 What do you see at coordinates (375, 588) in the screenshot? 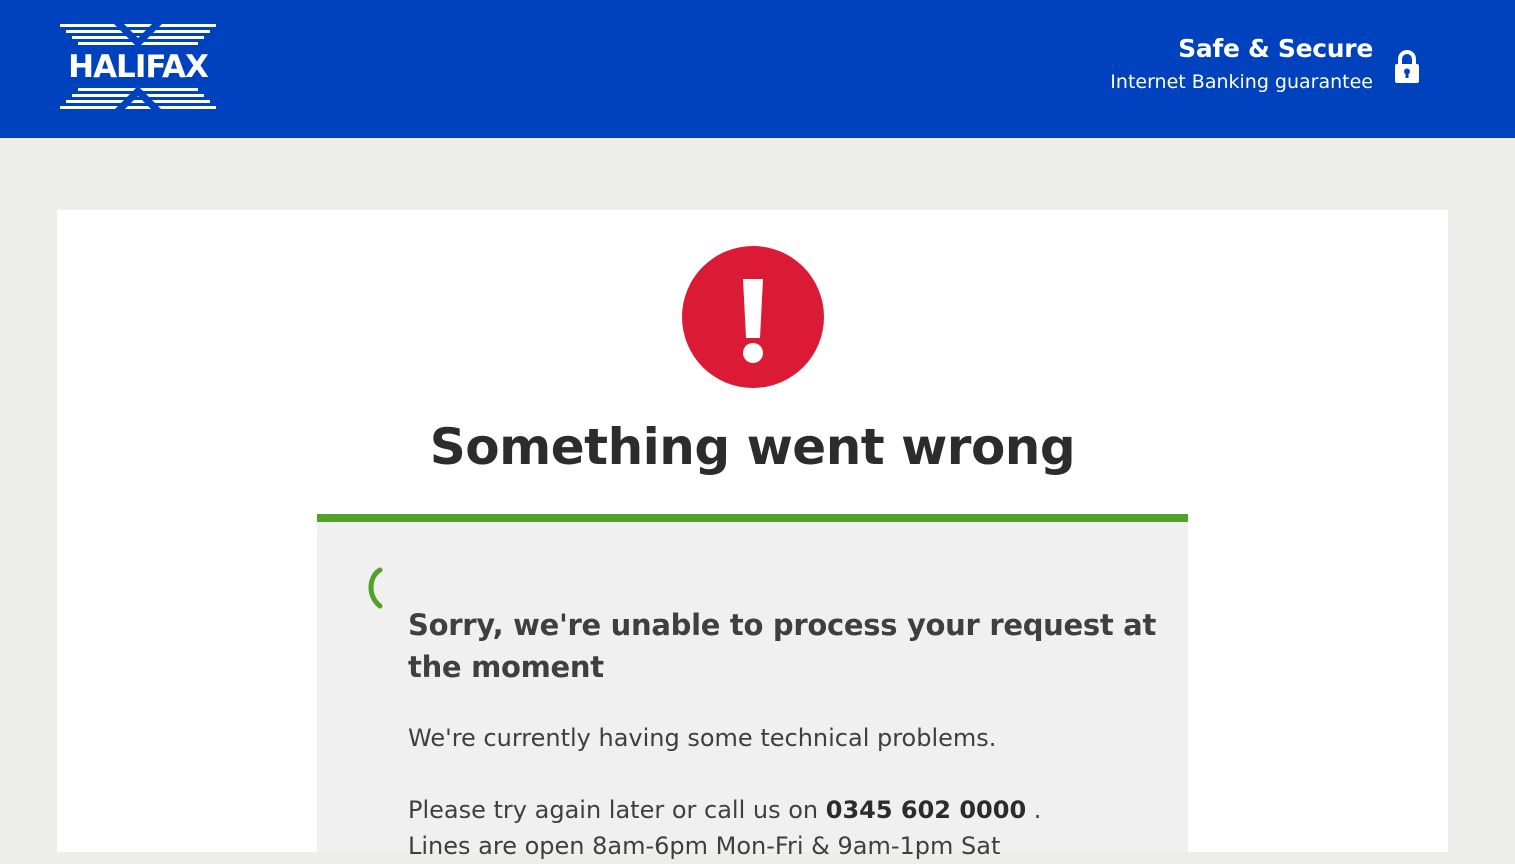
I see `phone-icon` at bounding box center [375, 588].